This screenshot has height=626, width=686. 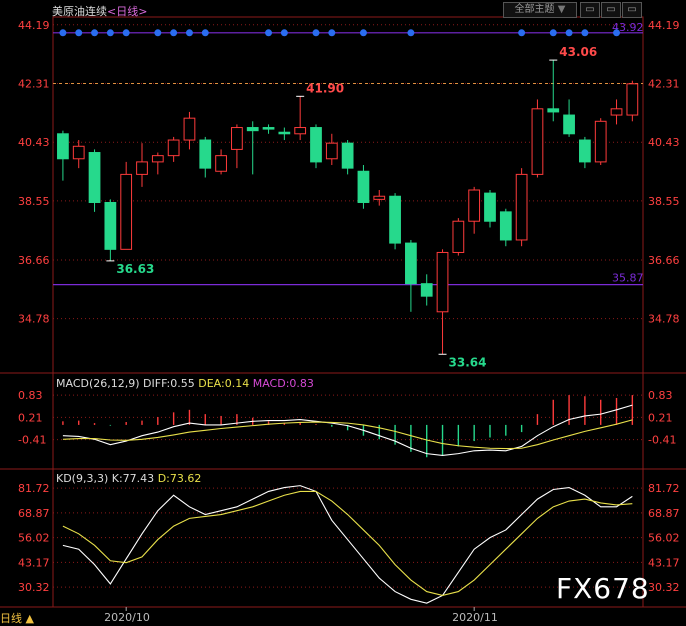 What do you see at coordinates (664, 562) in the screenshot?
I see `y-tick-label-right: 43.17` at bounding box center [664, 562].